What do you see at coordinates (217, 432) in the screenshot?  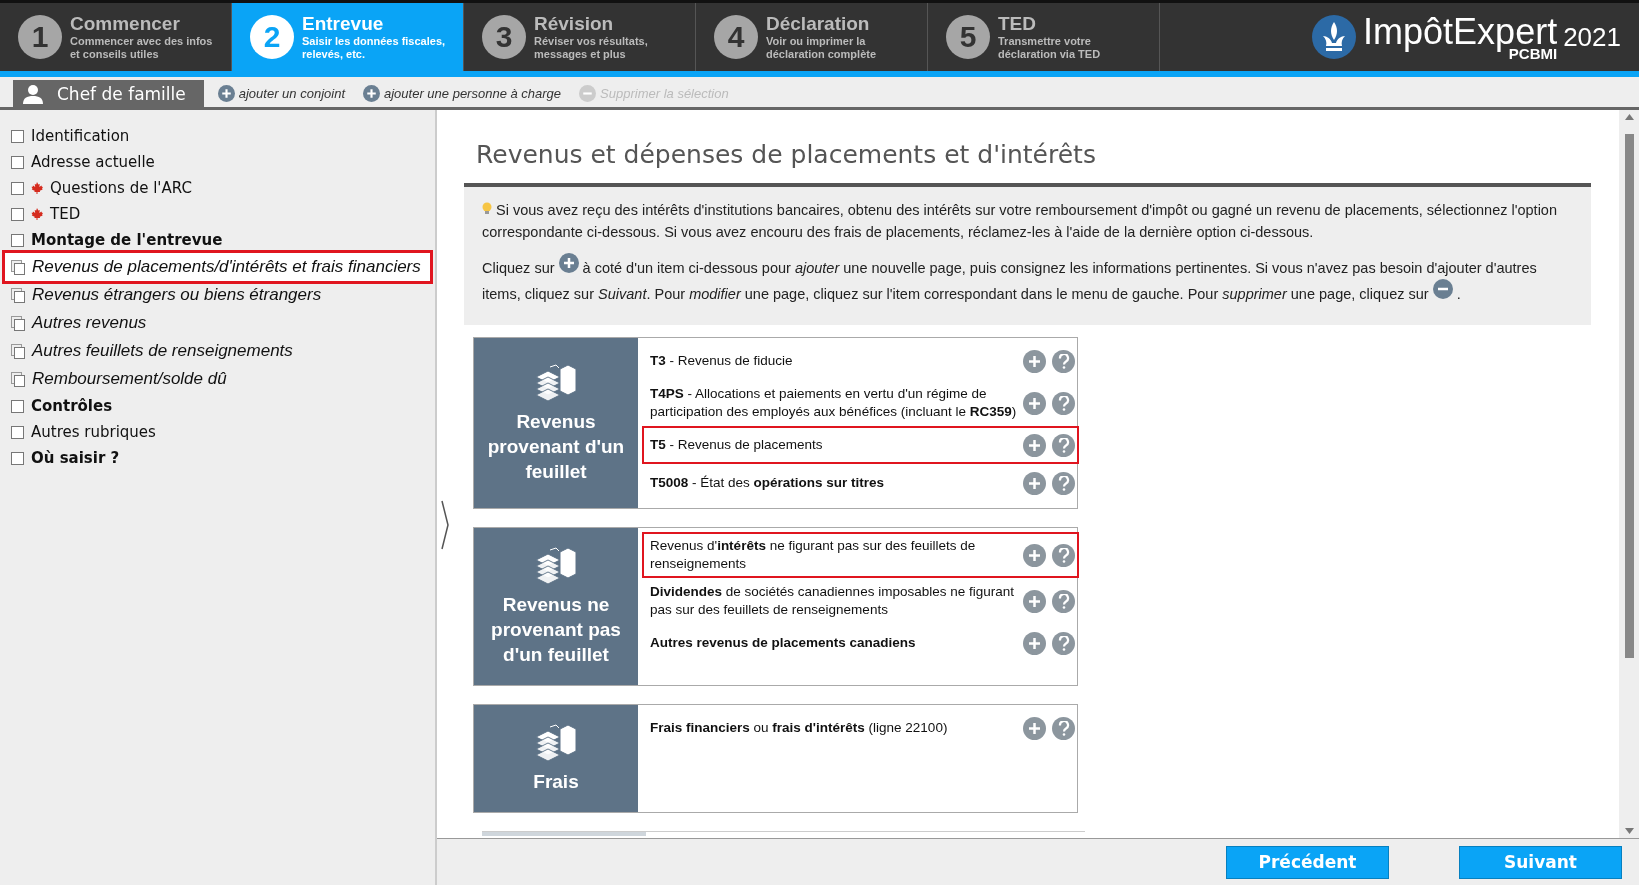 I see `sidebar-item: Autres rubriques` at bounding box center [217, 432].